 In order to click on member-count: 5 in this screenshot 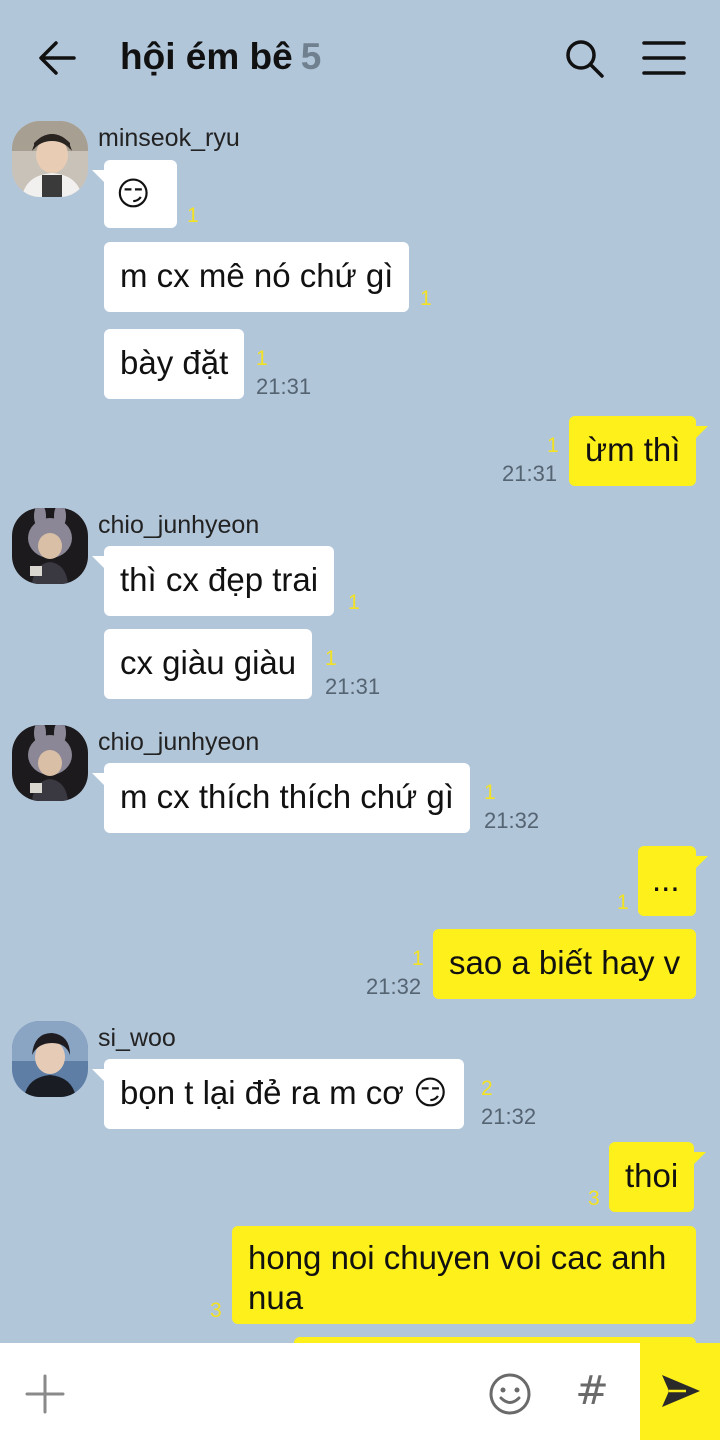, I will do `click(311, 56)`.